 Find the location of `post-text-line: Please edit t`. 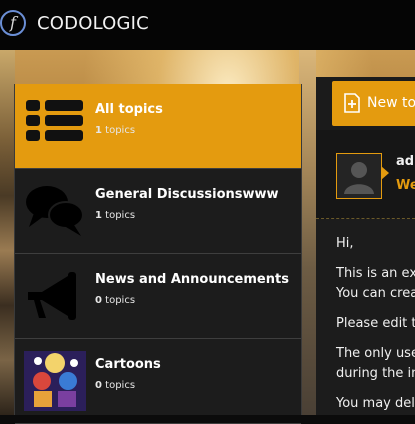

post-text-line: Please edit t is located at coordinates (375, 323).